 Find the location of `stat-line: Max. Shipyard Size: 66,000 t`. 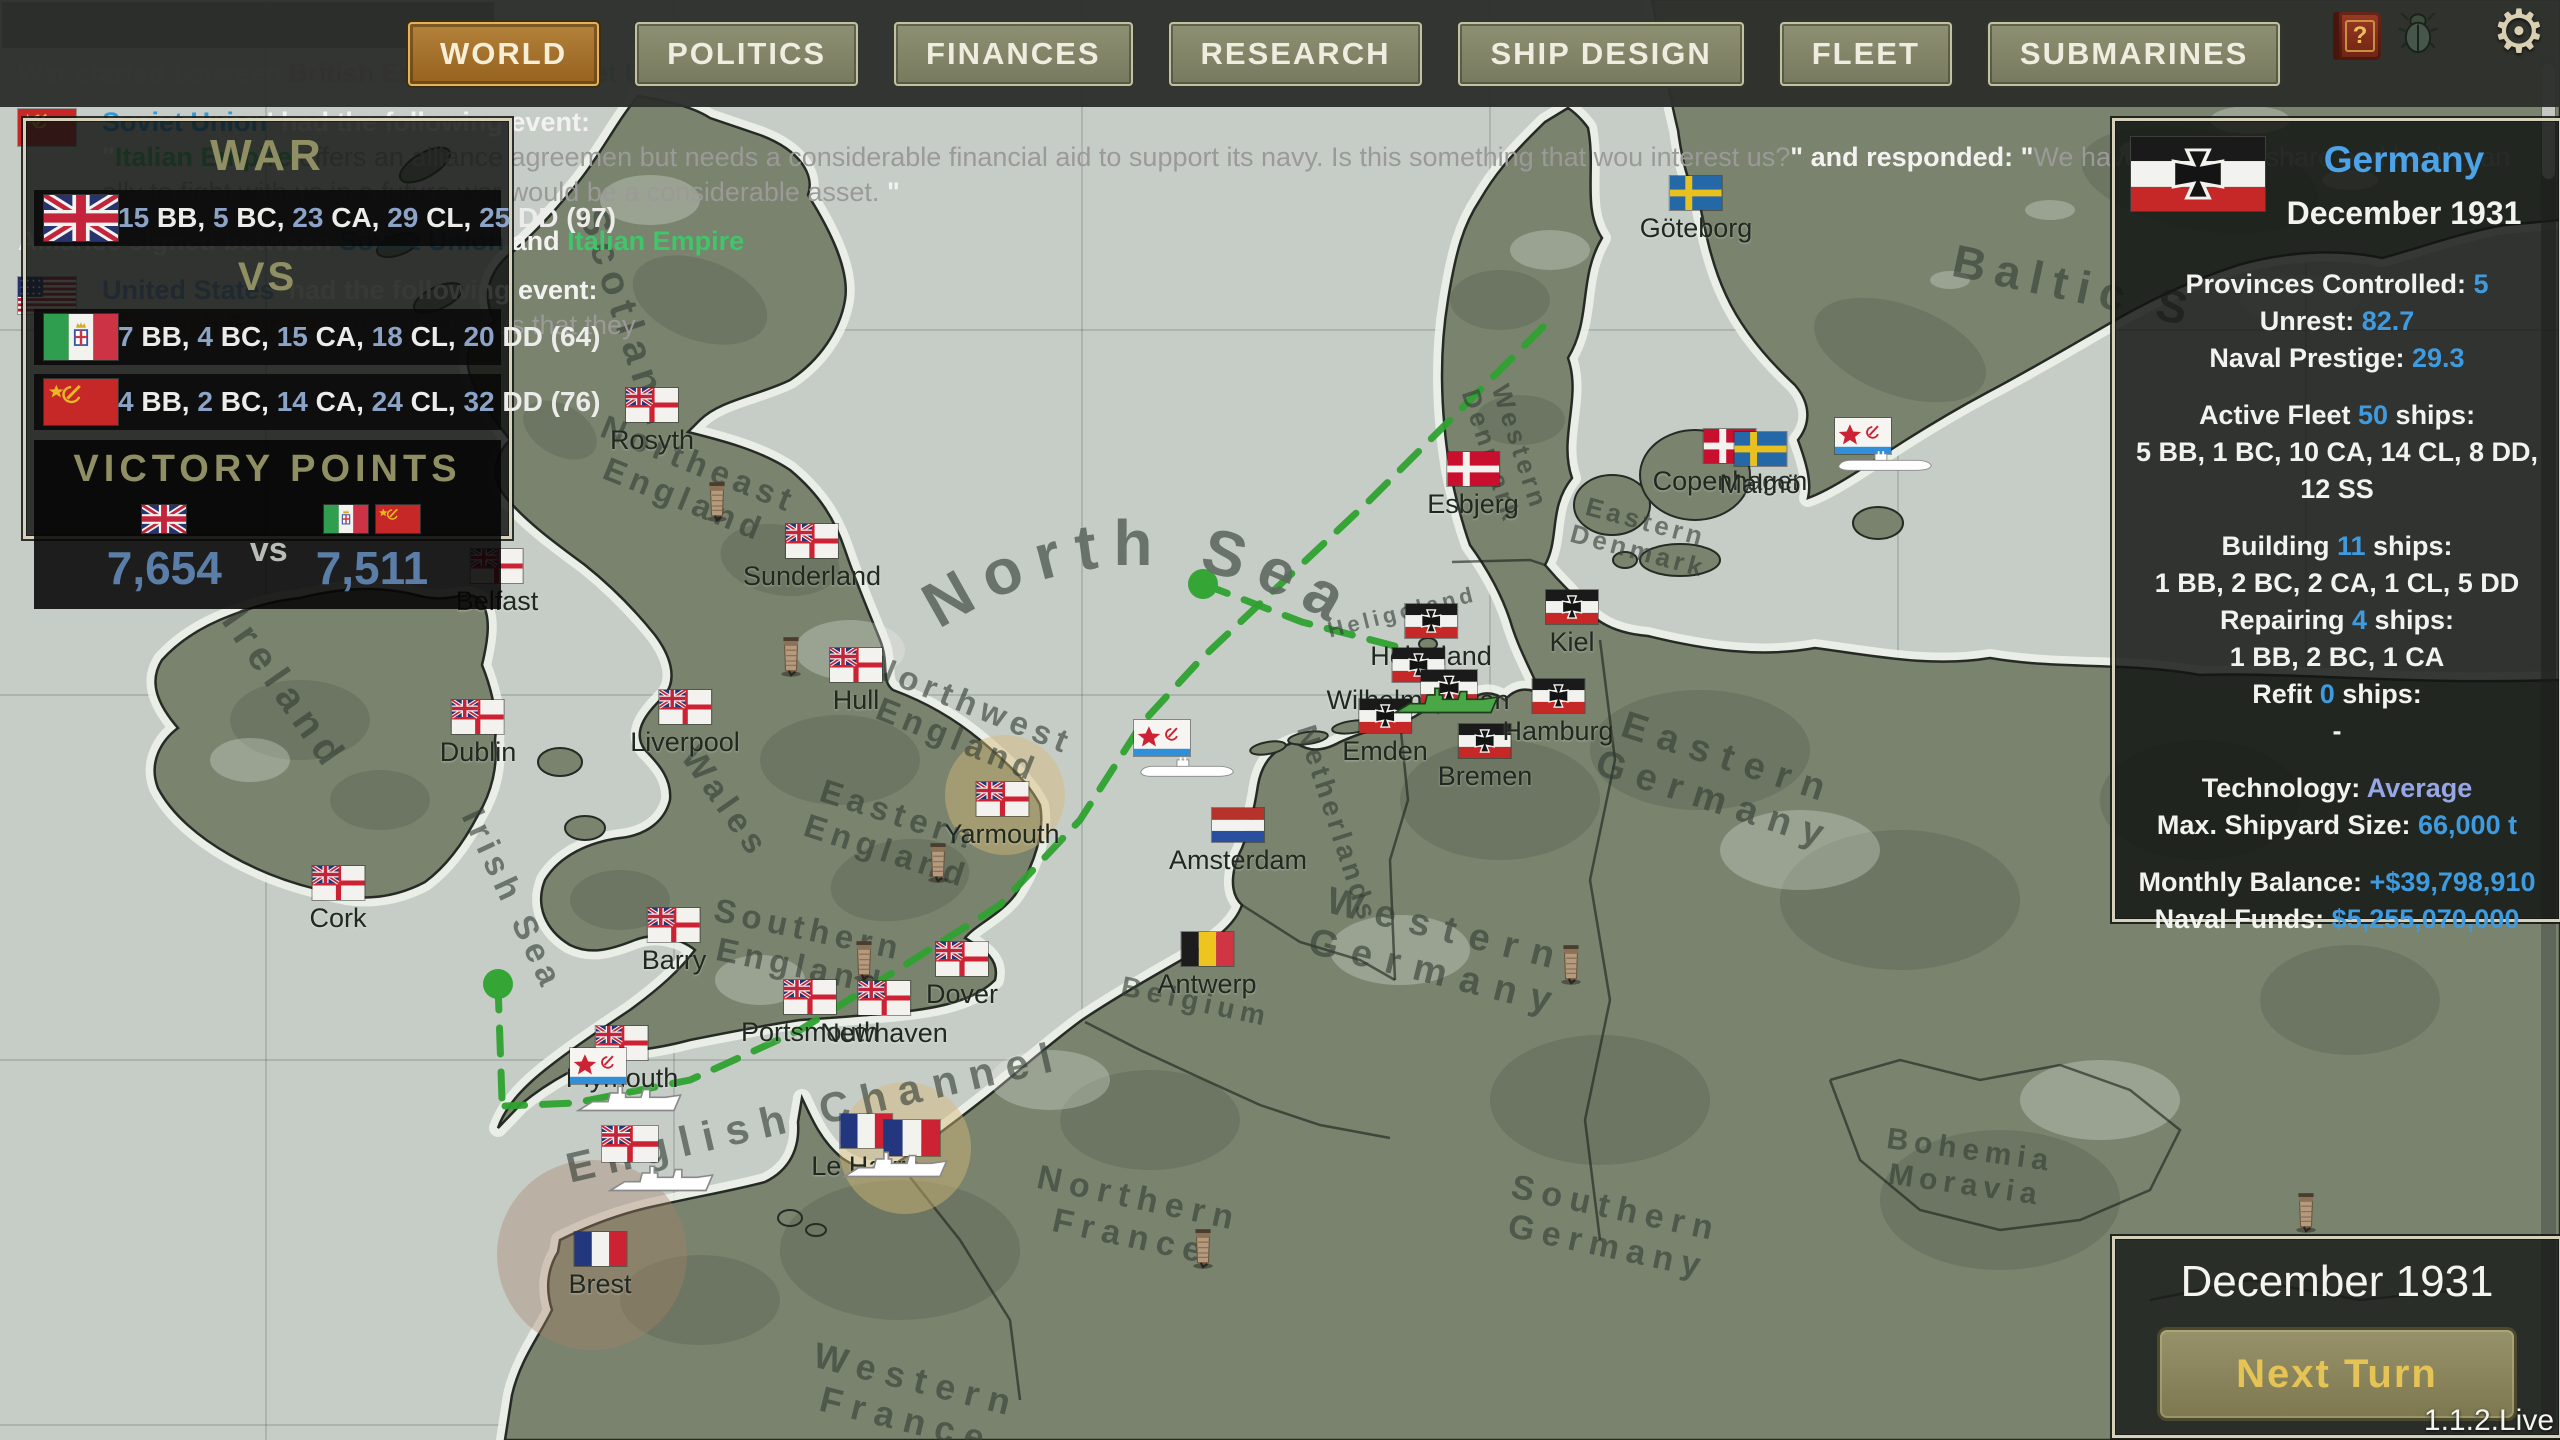

stat-line: Max. Shipyard Size: 66,000 t is located at coordinates (2337, 825).